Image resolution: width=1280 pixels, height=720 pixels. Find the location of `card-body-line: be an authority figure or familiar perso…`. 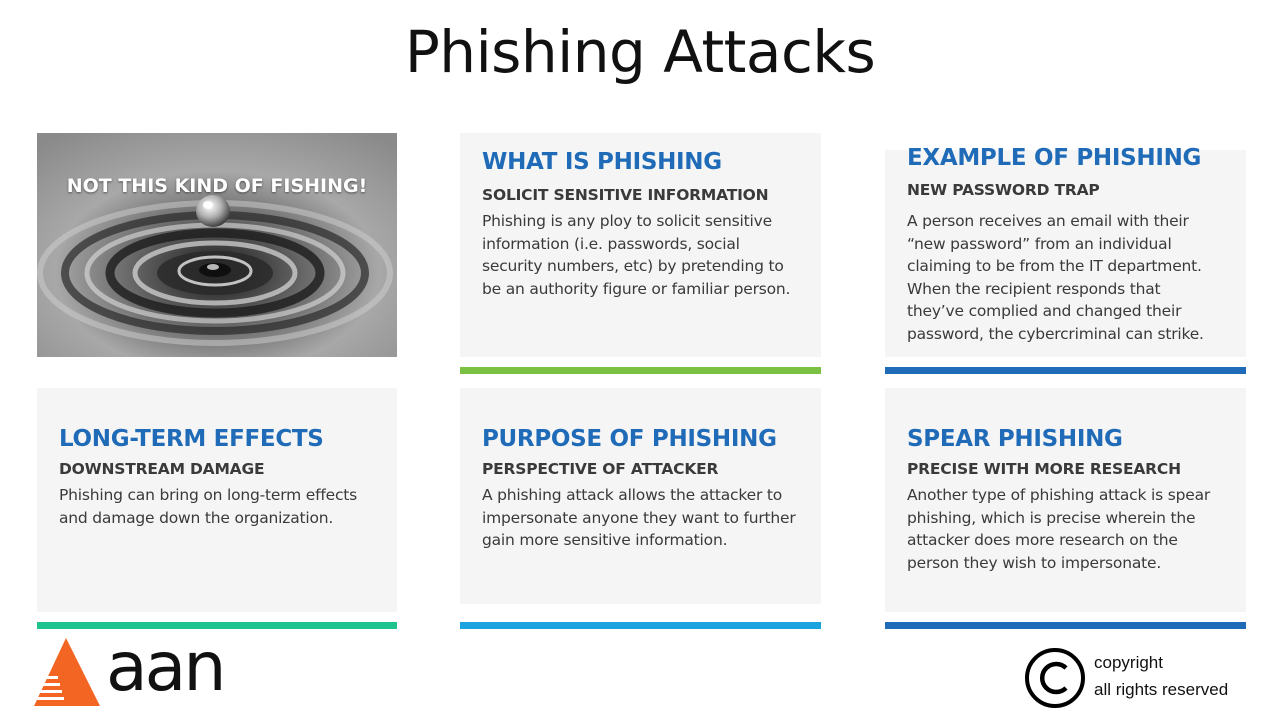

card-body-line: be an authority figure or familiar perso… is located at coordinates (636, 288).